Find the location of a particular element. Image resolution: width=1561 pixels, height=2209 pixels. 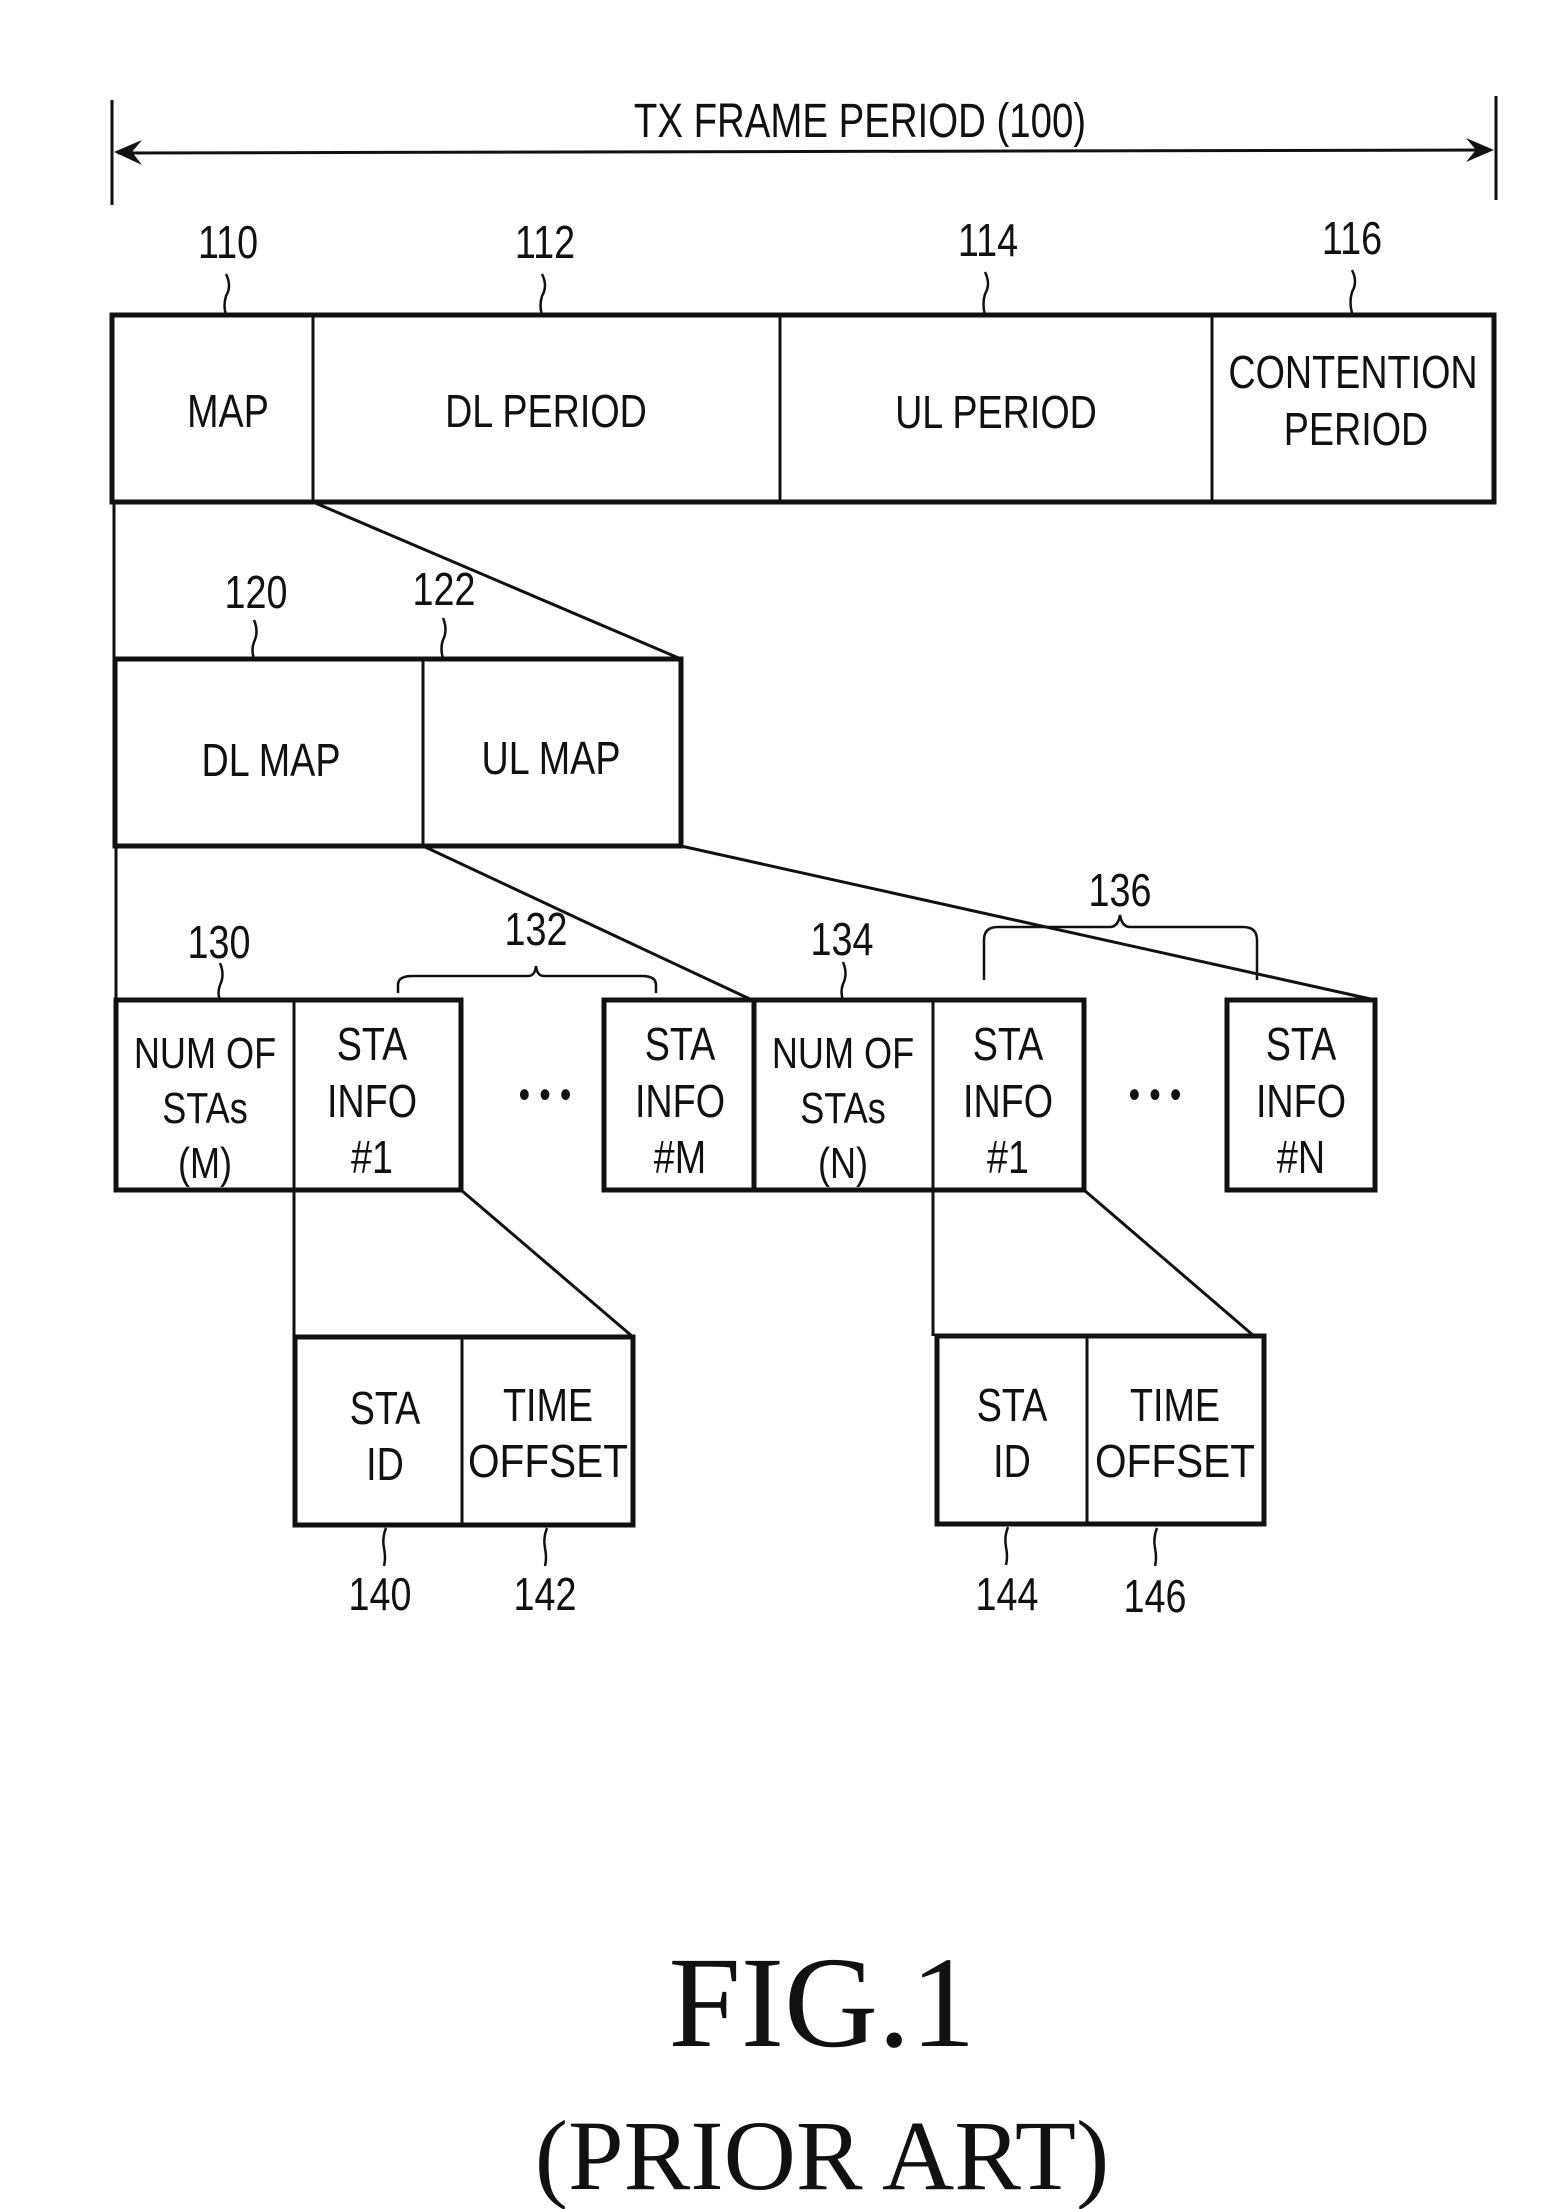

ref-number: 142 is located at coordinates (545, 1593).